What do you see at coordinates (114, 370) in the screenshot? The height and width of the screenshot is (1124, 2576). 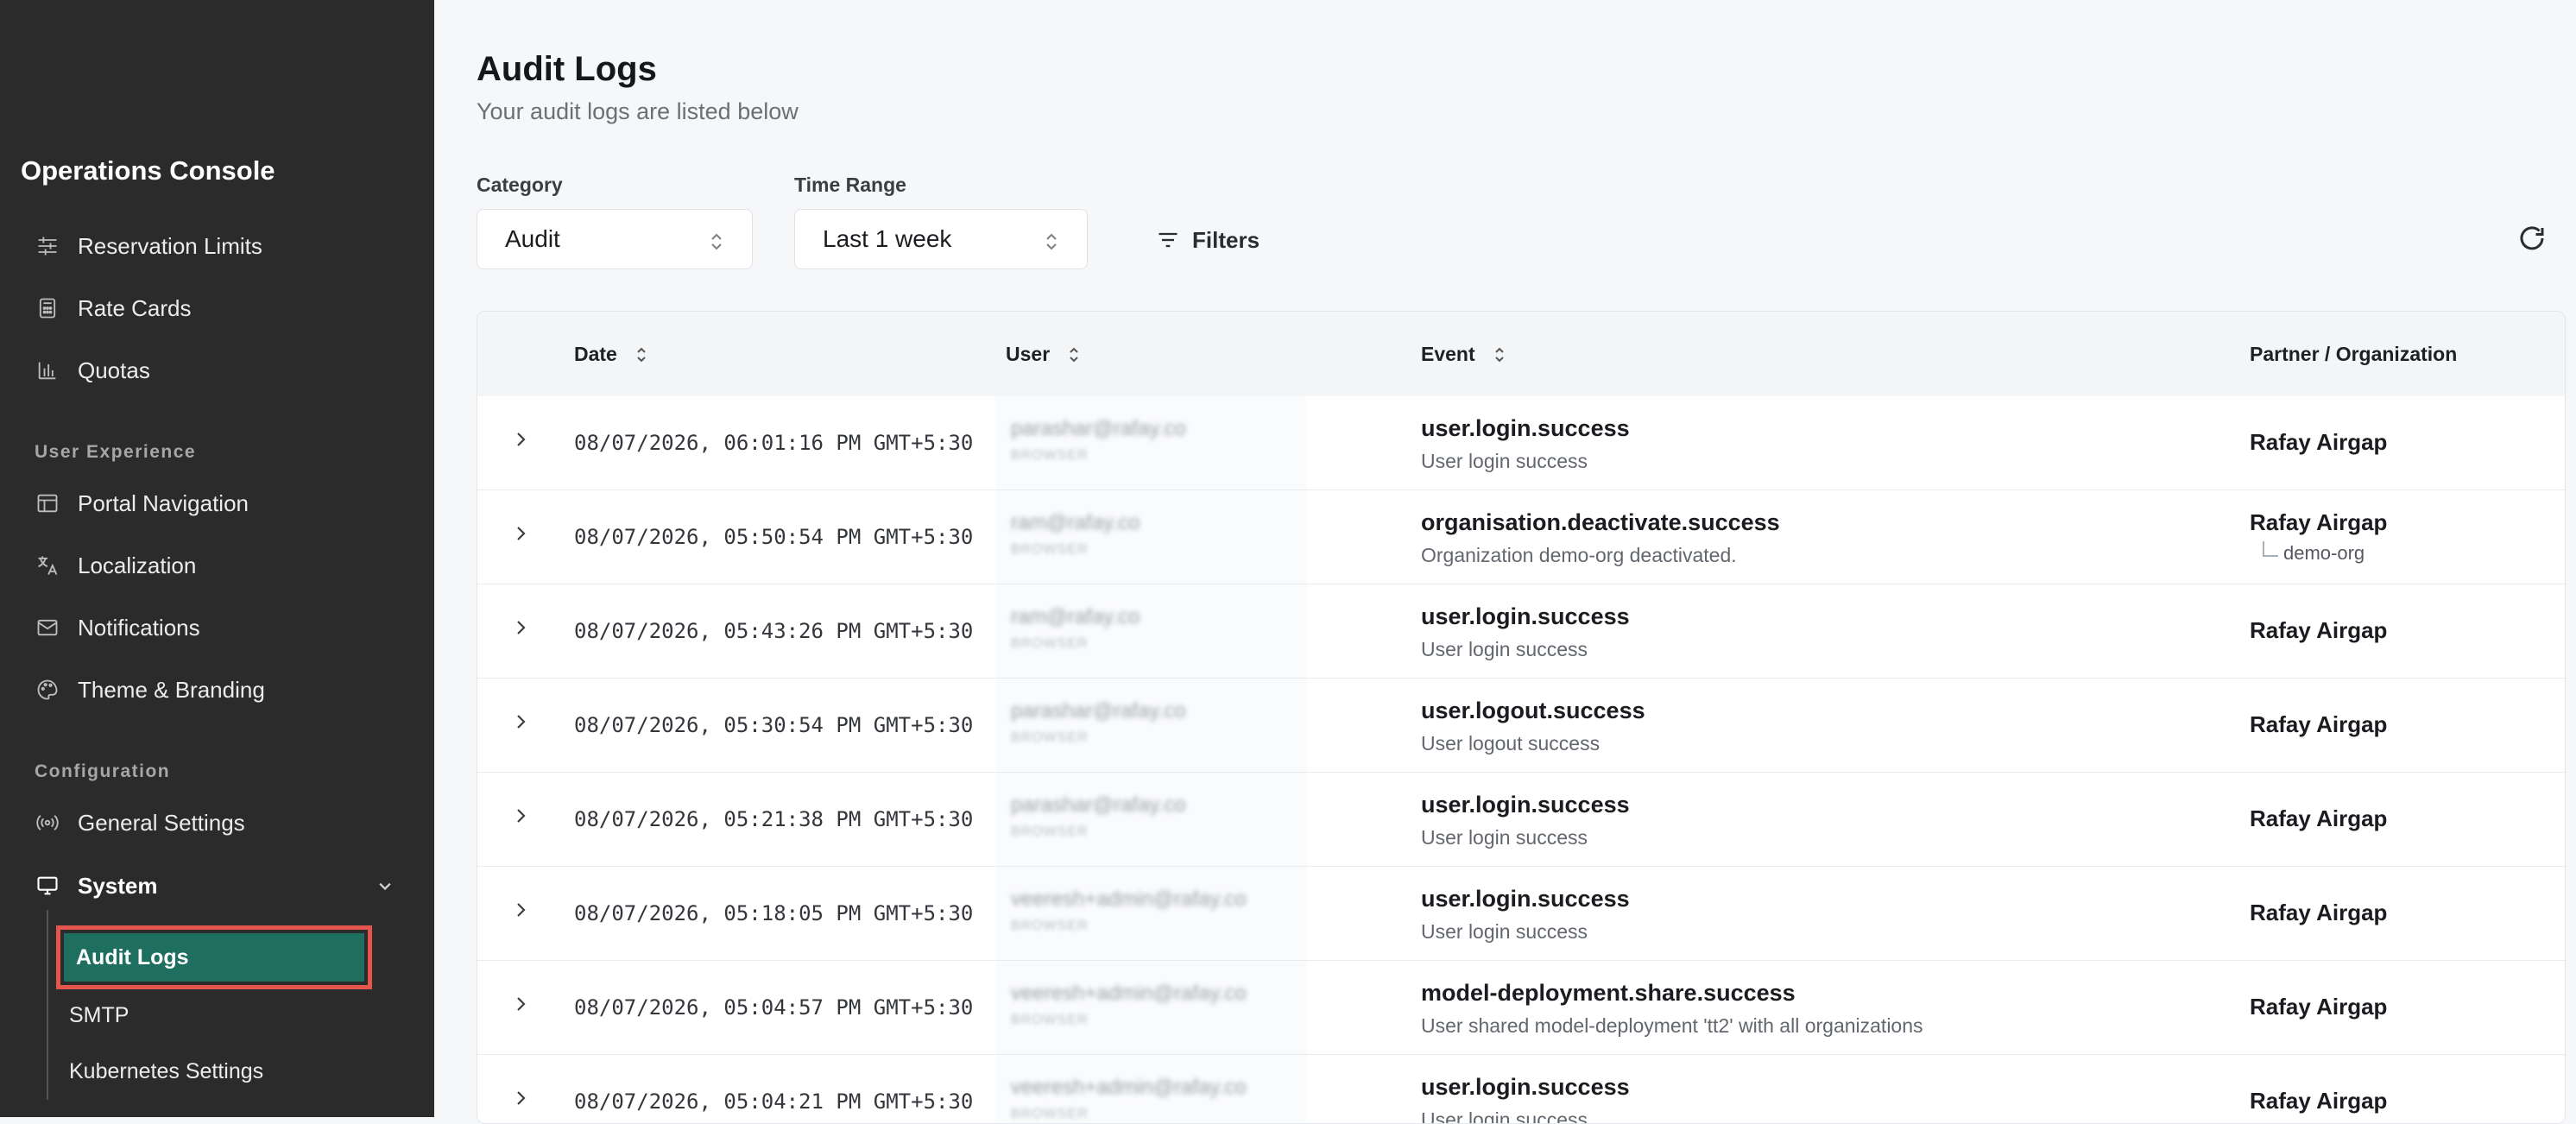 I see `sidebar-item-label: Quotas` at bounding box center [114, 370].